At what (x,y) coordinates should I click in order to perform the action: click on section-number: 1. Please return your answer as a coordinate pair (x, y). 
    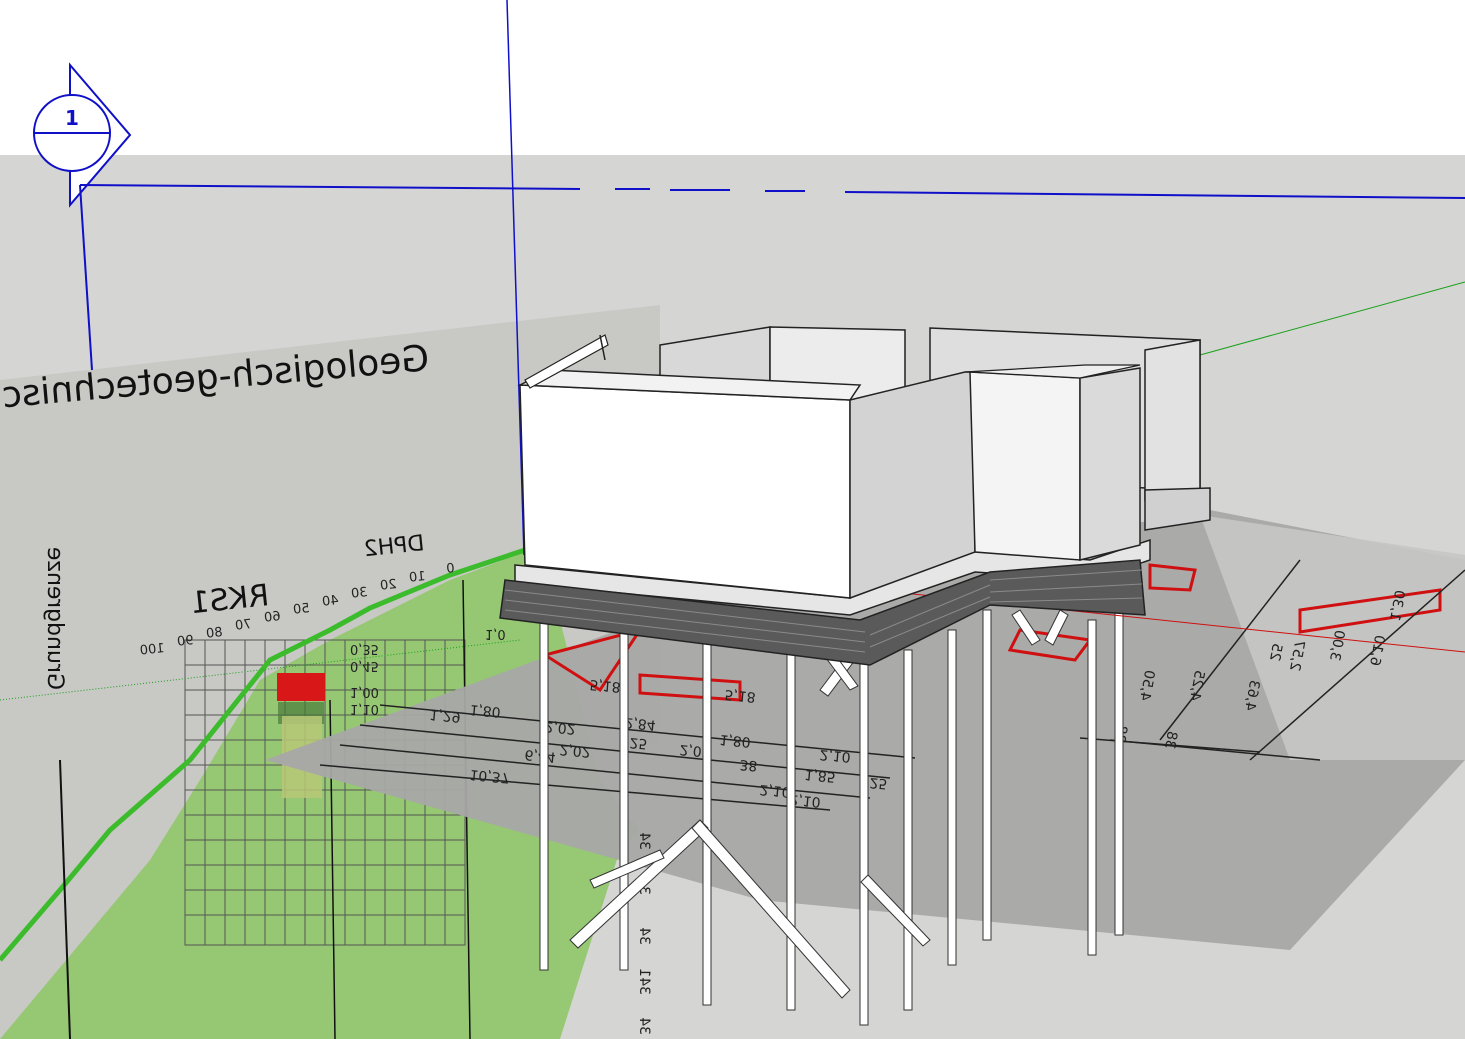
    Looking at the image, I should click on (72, 118).